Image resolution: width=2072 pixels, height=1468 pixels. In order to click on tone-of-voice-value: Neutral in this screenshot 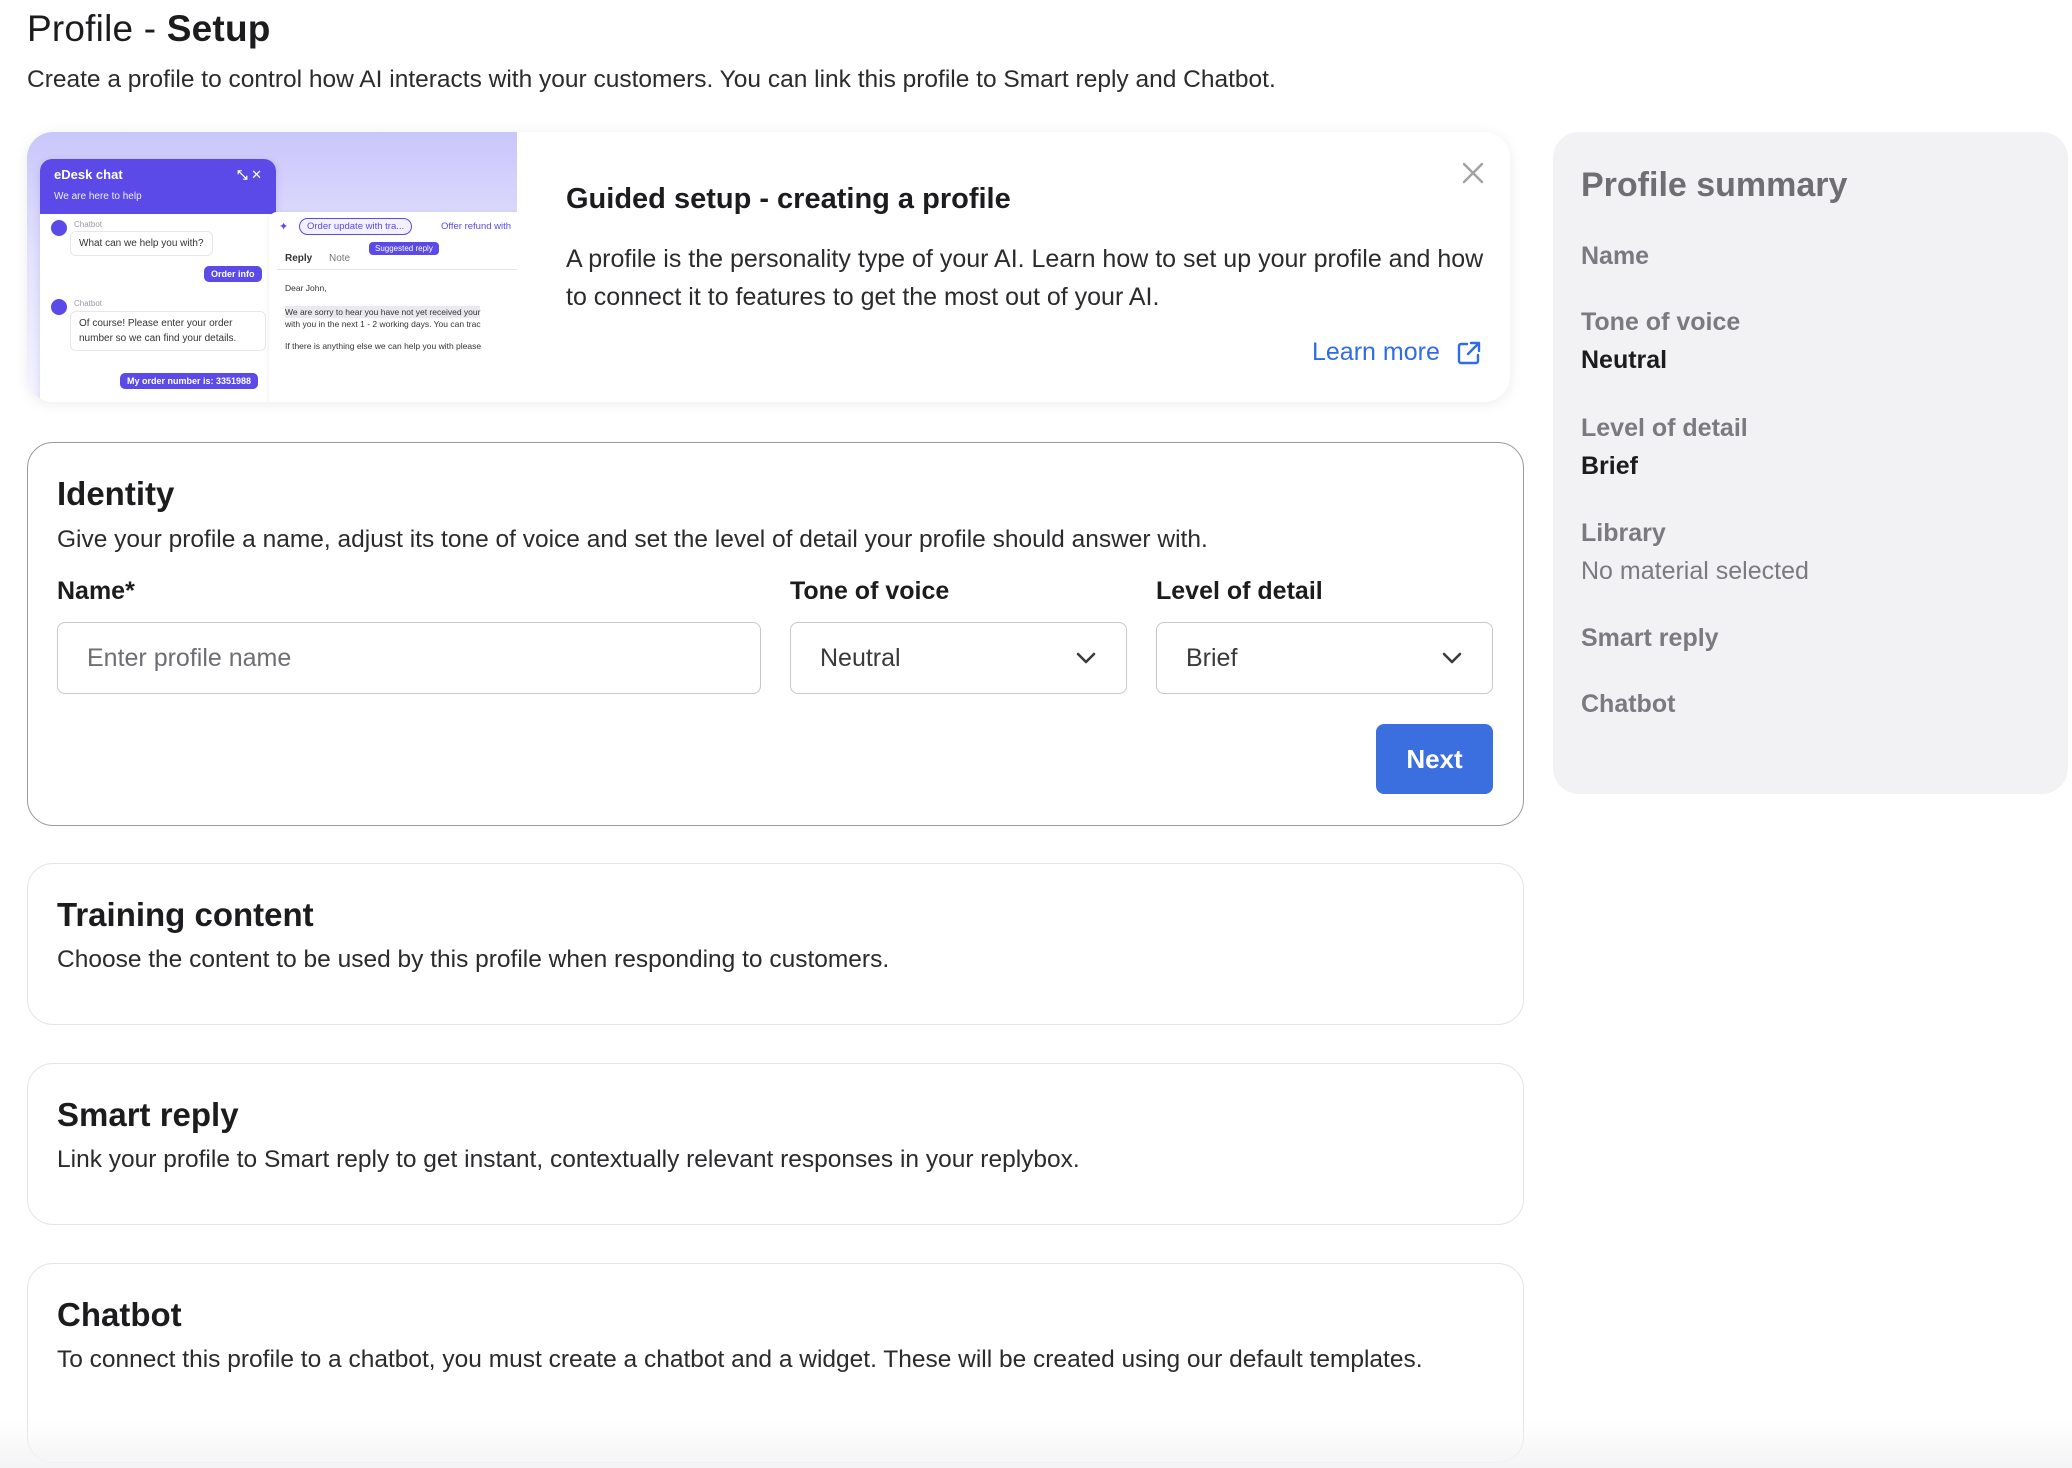, I will do `click(860, 657)`.